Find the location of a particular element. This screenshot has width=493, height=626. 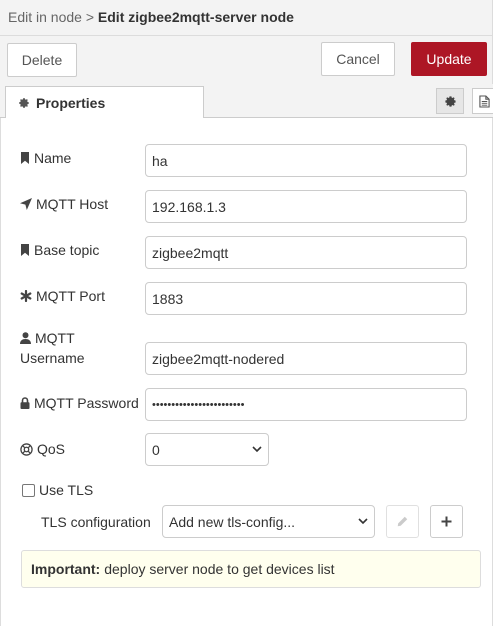

qos-selected-value: 0 is located at coordinates (156, 449).